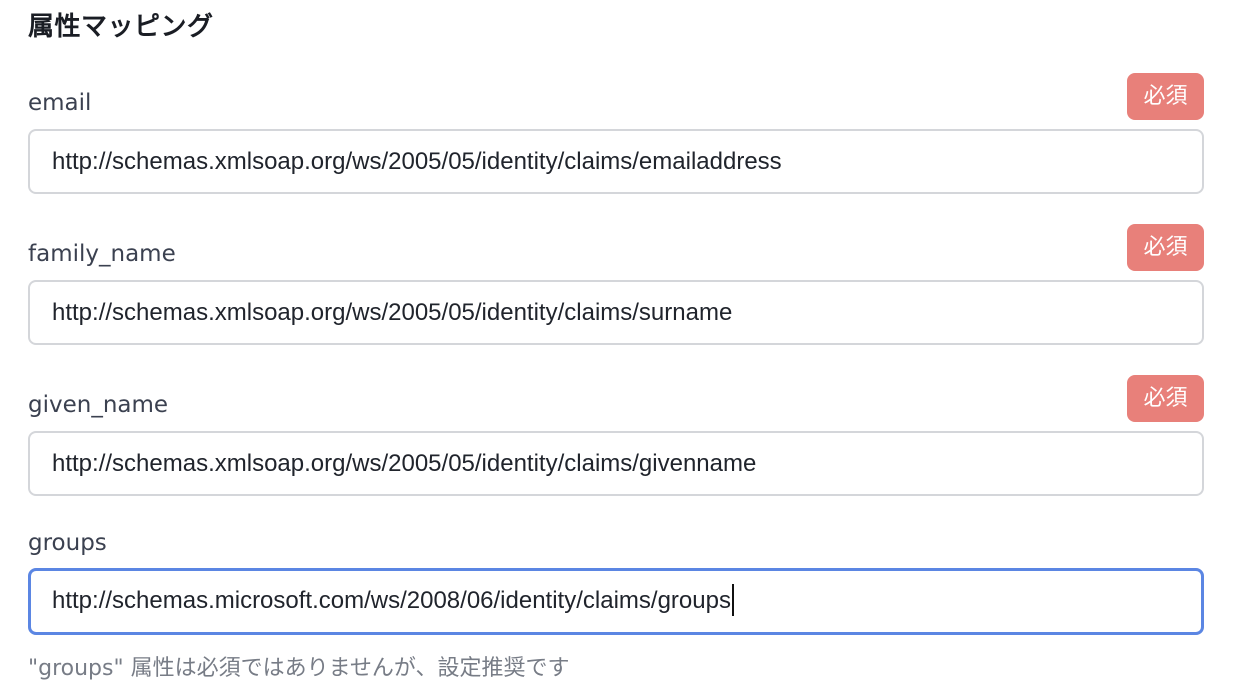 This screenshot has height=694, width=1234. What do you see at coordinates (1165, 398) in the screenshot?
I see `required-badge-given-name: 必須` at bounding box center [1165, 398].